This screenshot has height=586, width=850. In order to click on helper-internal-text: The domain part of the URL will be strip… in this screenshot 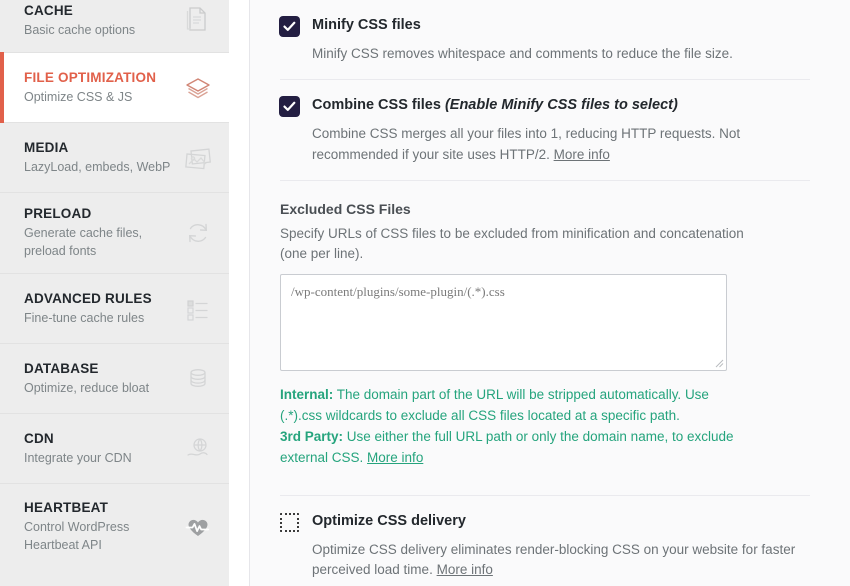, I will do `click(494, 405)`.